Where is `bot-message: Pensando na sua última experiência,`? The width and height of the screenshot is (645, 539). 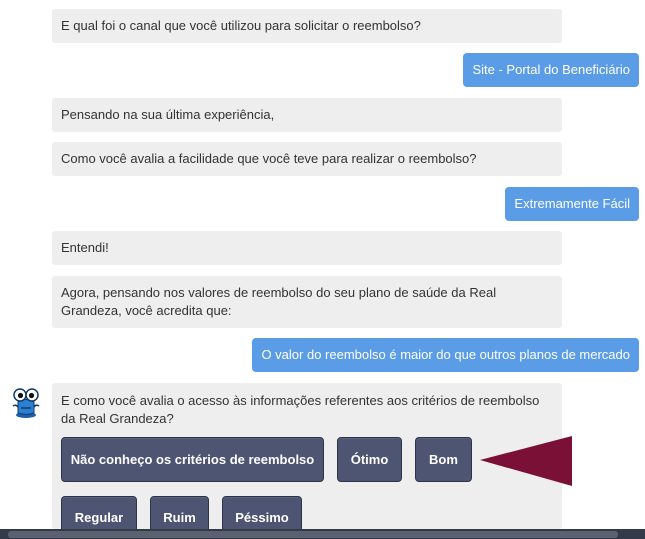
bot-message: Pensando na sua última experiência, is located at coordinates (307, 115).